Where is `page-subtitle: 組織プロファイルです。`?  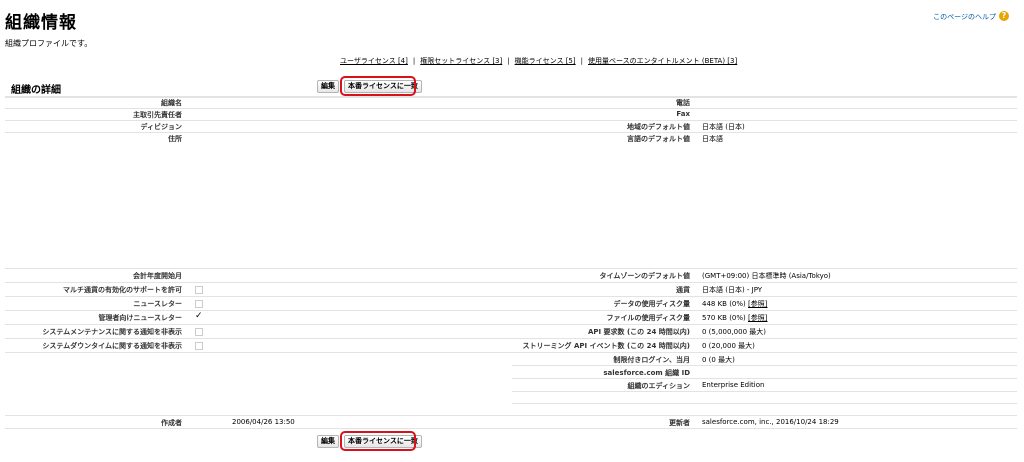 page-subtitle: 組織プロファイルです。 is located at coordinates (49, 43).